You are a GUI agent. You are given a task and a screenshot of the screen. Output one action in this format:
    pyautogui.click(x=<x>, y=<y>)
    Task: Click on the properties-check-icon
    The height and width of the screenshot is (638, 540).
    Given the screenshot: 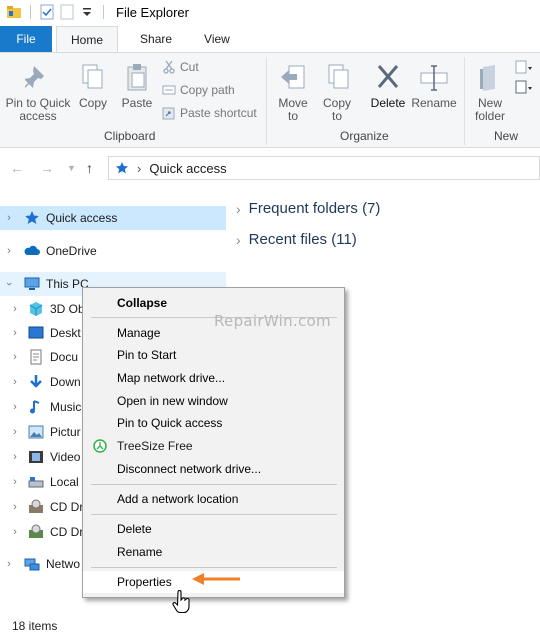 What is the action you would take?
    pyautogui.click(x=47, y=12)
    